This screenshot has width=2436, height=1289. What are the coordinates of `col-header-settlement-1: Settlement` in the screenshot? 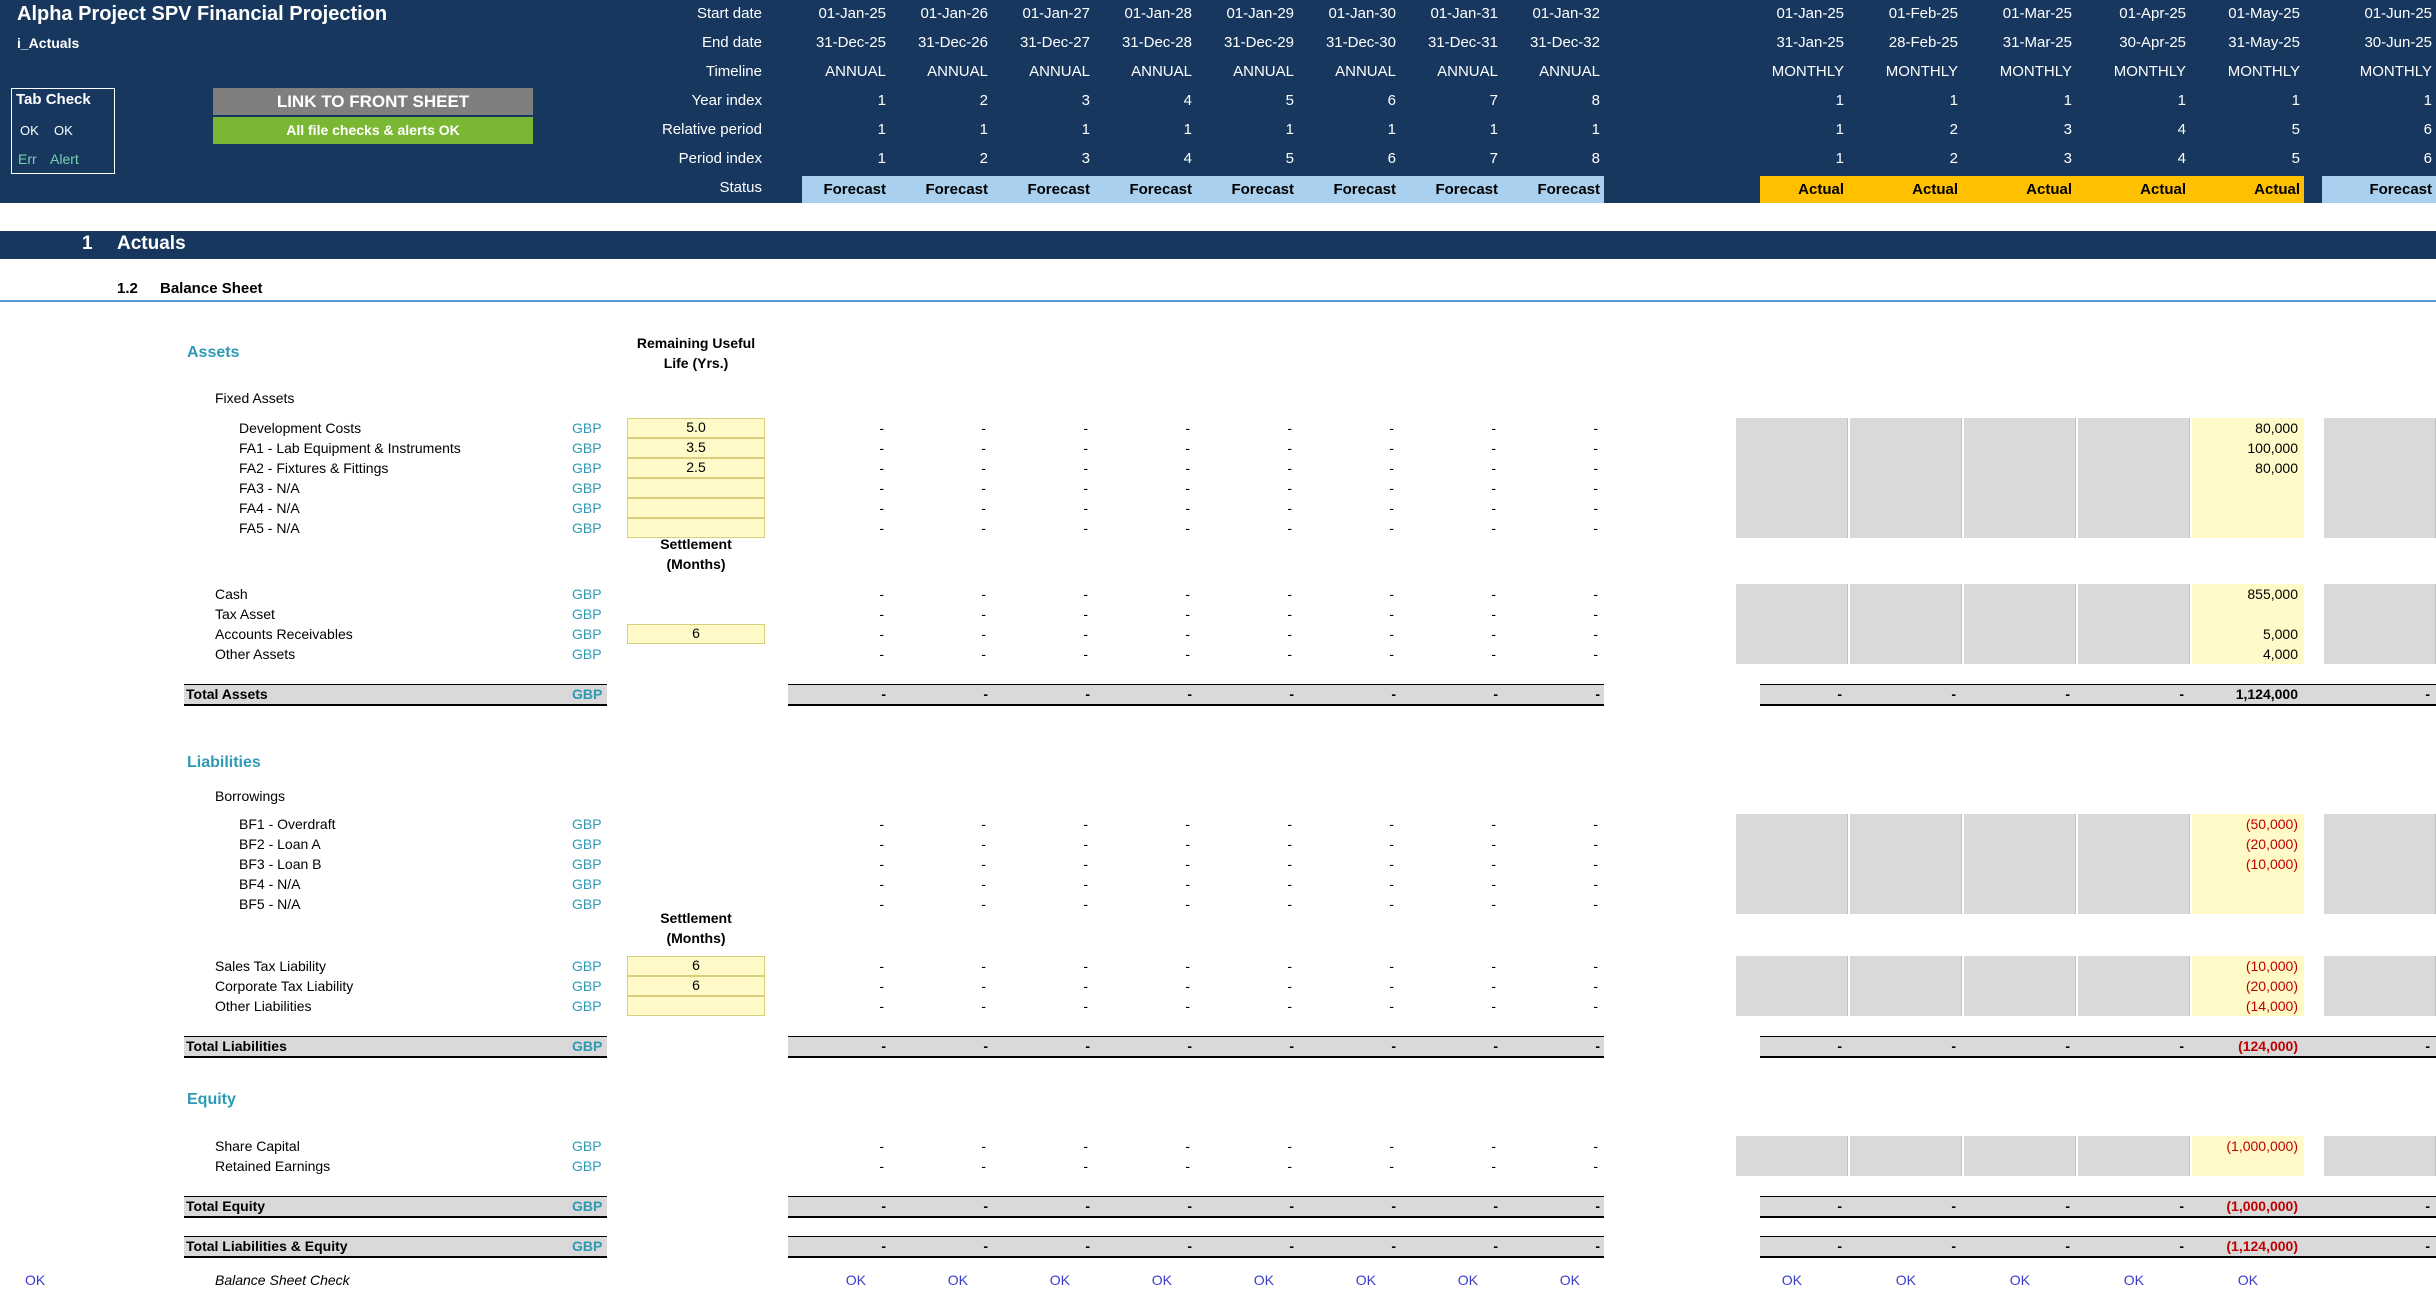 It's located at (696, 544).